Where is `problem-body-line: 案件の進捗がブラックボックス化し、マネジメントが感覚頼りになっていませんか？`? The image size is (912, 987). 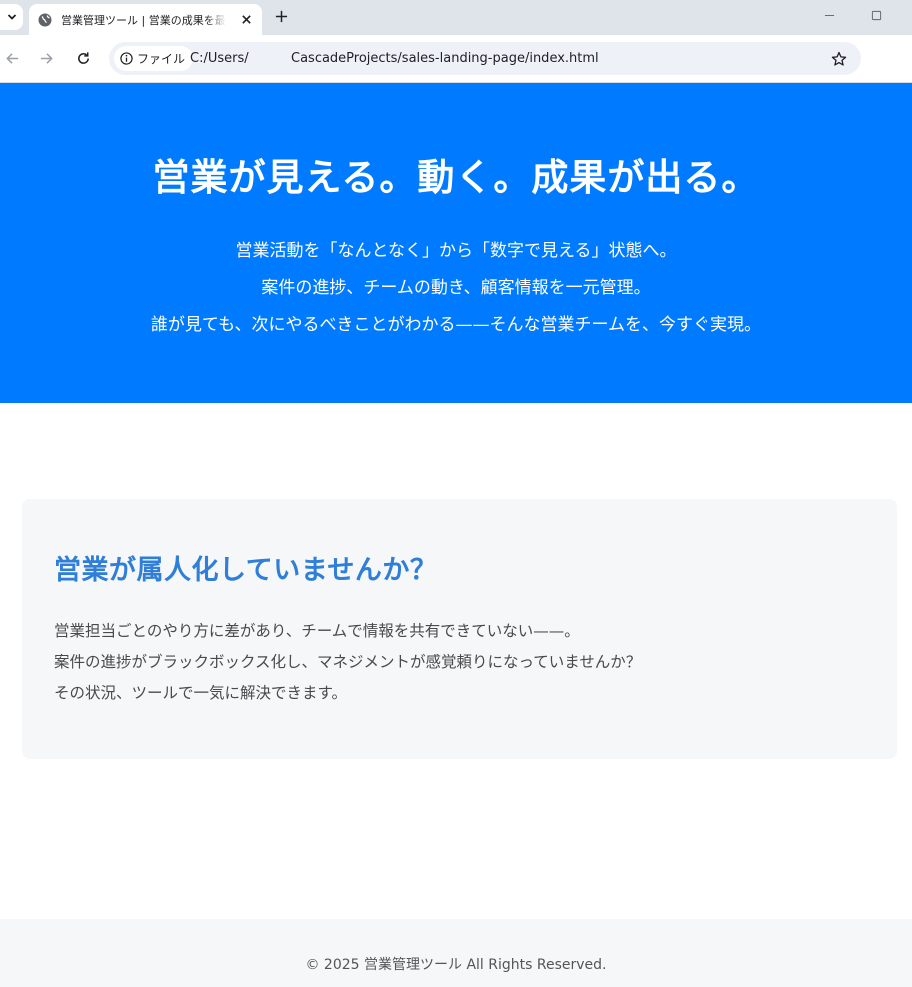 problem-body-line: 案件の進捗がブラックボックス化し、マネジメントが感覚頼りになっていませんか？ is located at coordinates (348, 662).